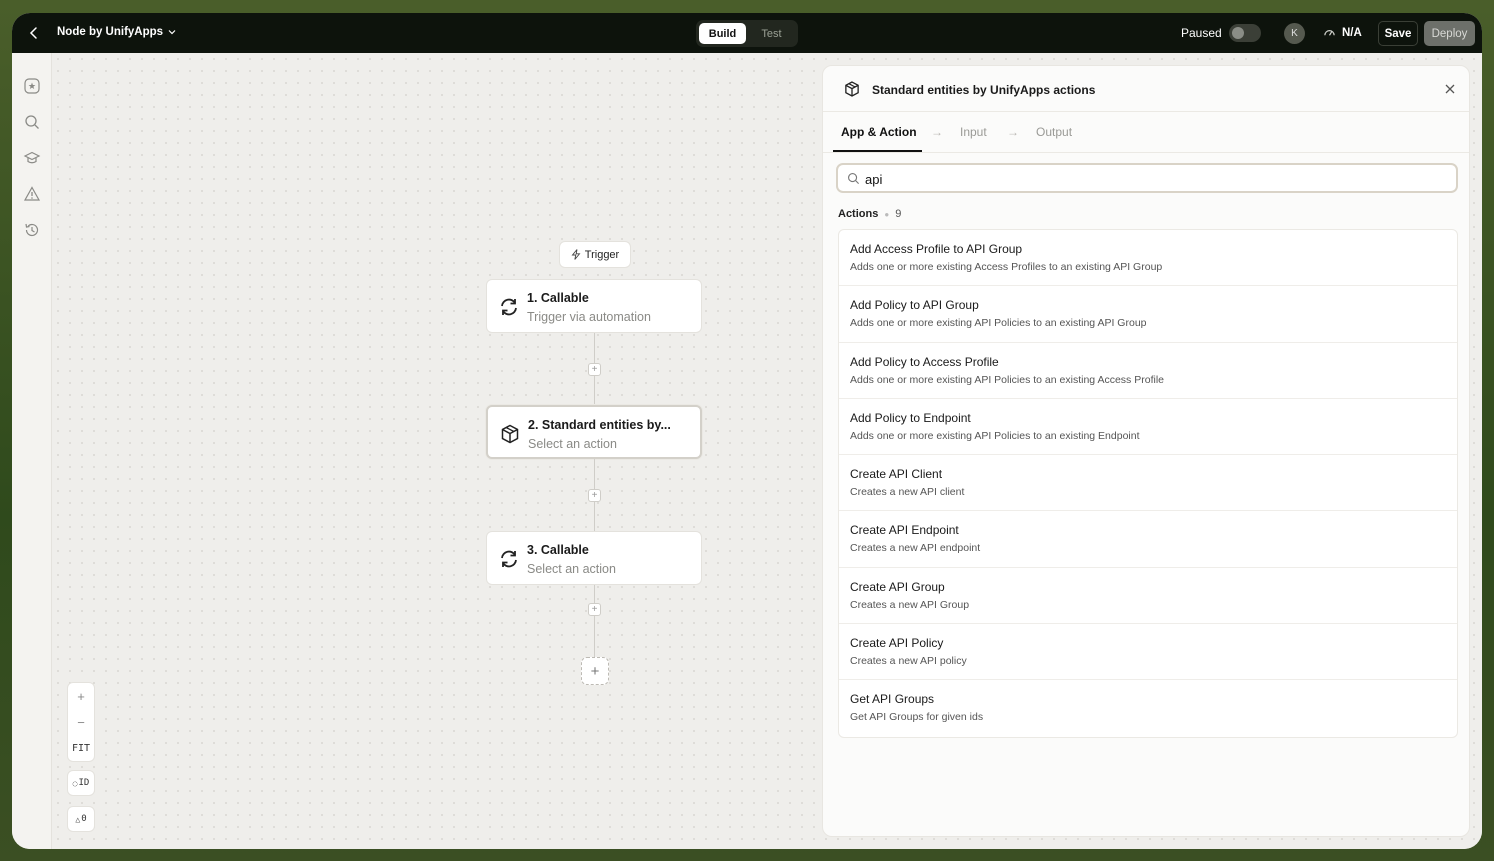  What do you see at coordinates (110, 32) in the screenshot?
I see `workflow-title: Node by UnifyApps` at bounding box center [110, 32].